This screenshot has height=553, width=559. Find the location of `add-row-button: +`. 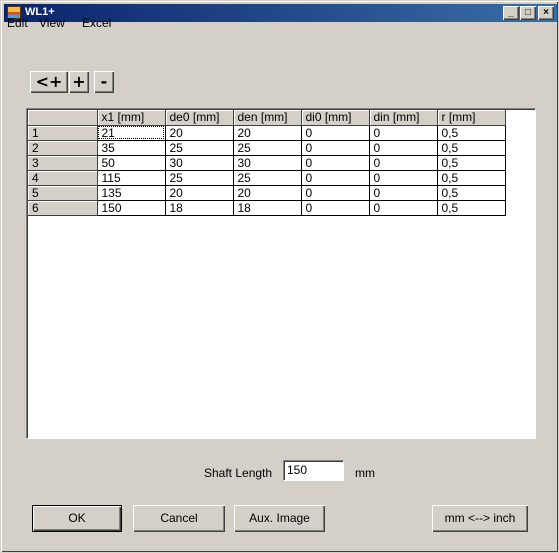

add-row-button: + is located at coordinates (79, 82).